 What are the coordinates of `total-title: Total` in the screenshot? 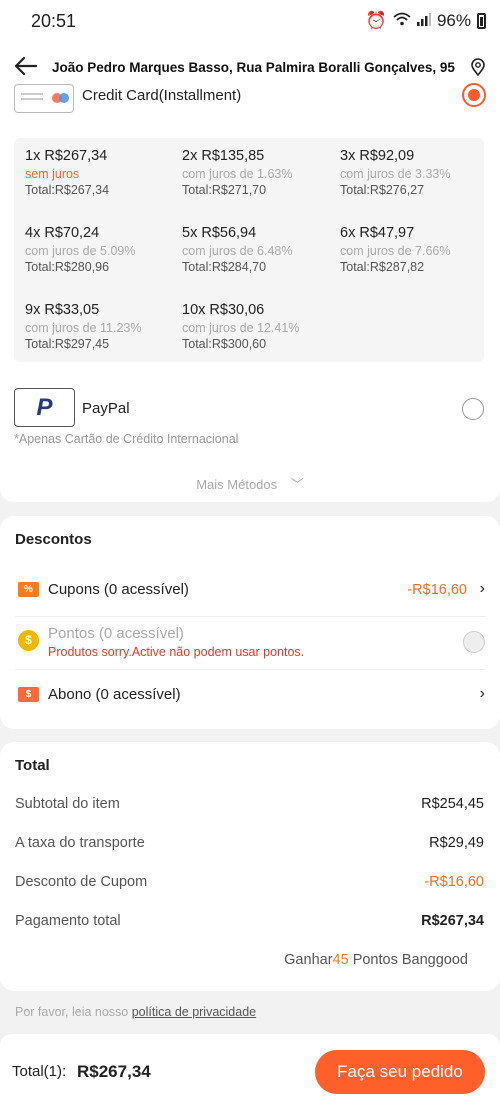 It's located at (32, 765).